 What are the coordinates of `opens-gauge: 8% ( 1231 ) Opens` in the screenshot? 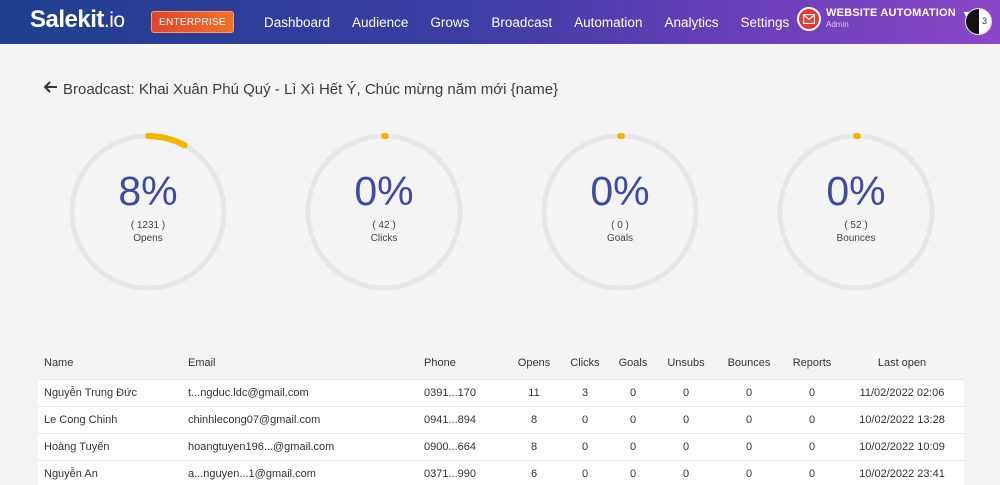 It's located at (148, 212).